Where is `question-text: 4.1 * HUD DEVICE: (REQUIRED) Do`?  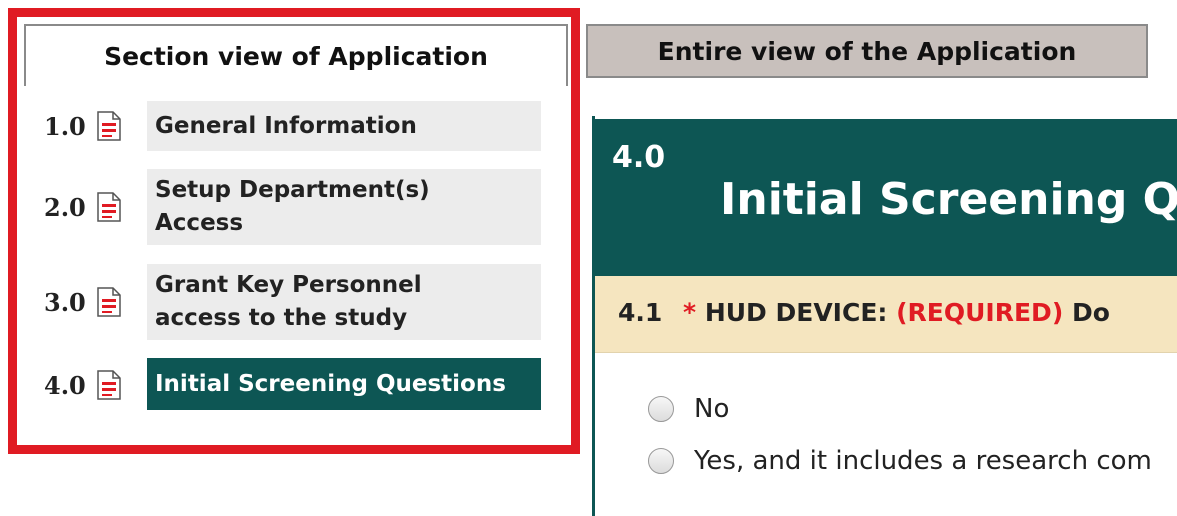
question-text: 4.1 * HUD DEVICE: (REQUIRED) Do is located at coordinates (864, 312).